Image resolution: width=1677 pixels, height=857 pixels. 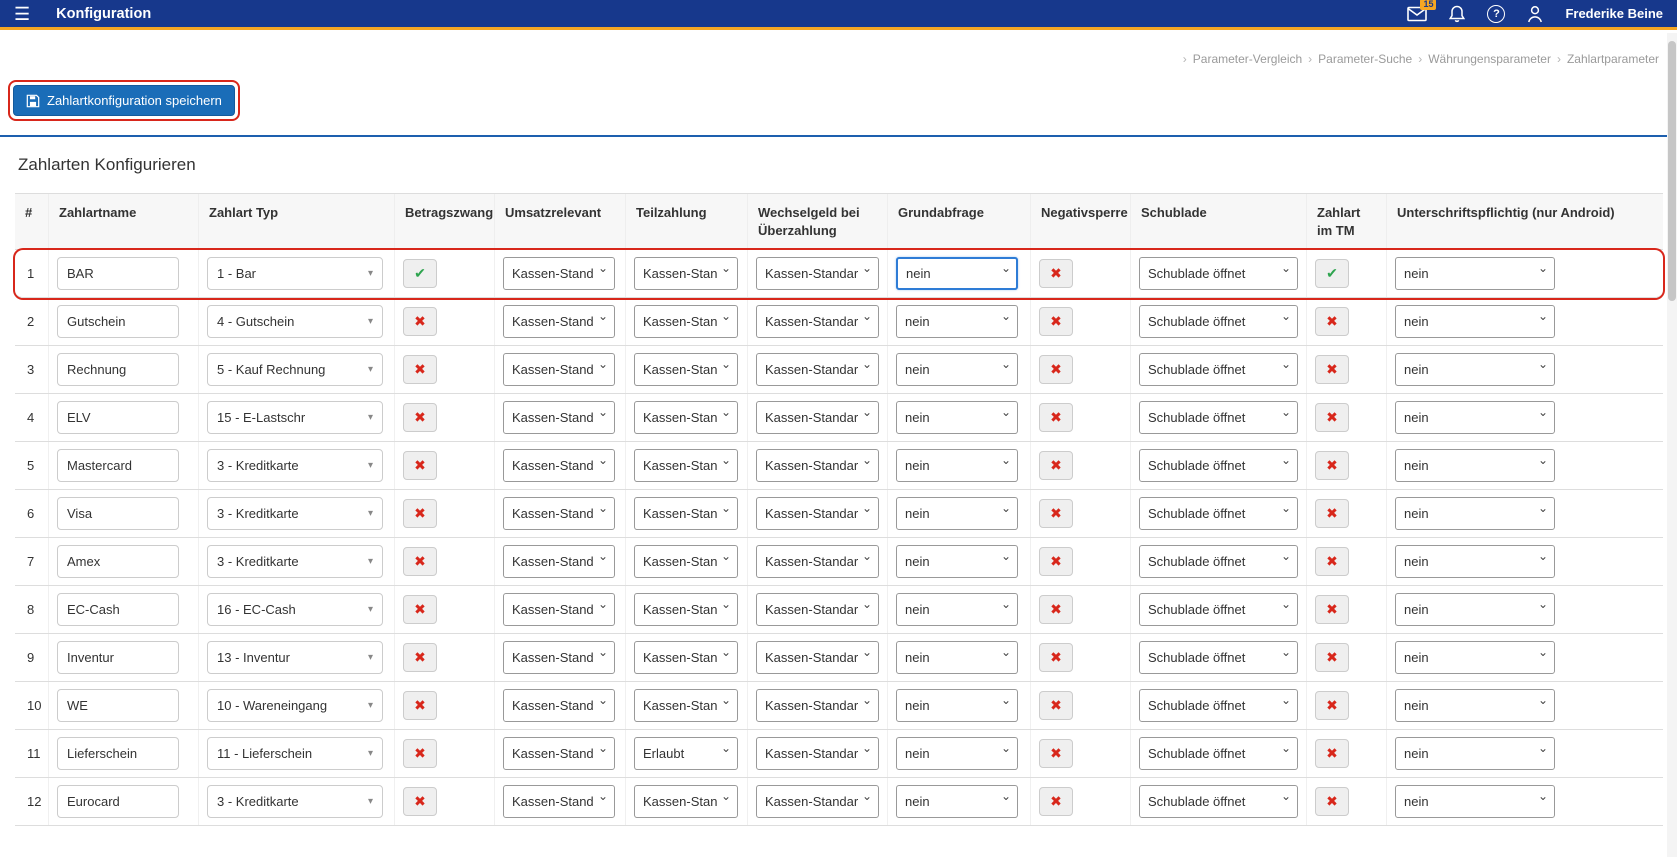 What do you see at coordinates (1535, 14) in the screenshot?
I see `user-icon` at bounding box center [1535, 14].